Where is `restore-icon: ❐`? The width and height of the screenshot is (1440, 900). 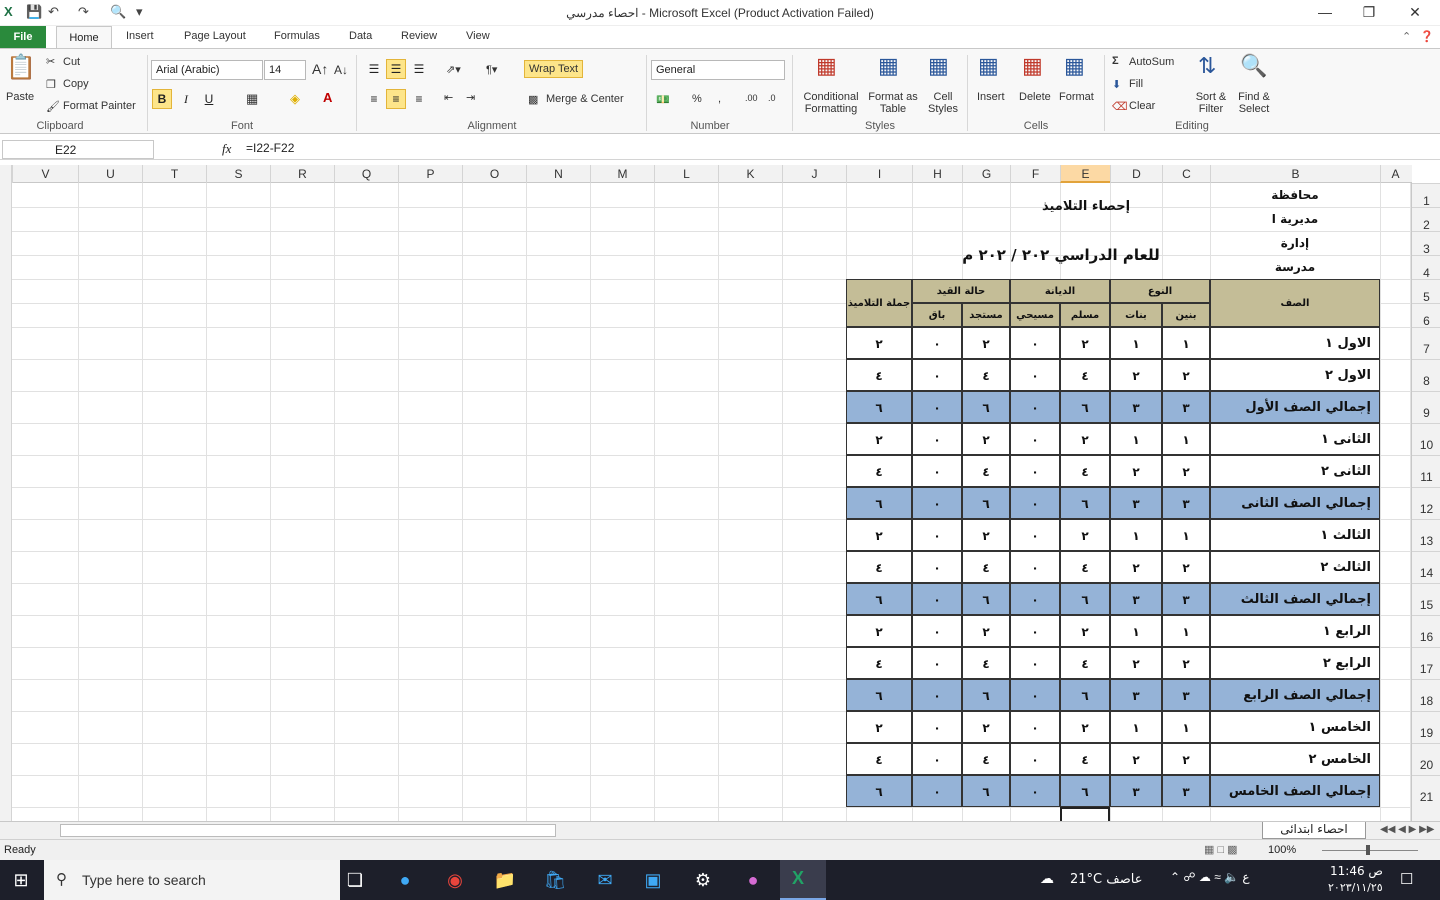
restore-icon: ❐ is located at coordinates (1369, 13).